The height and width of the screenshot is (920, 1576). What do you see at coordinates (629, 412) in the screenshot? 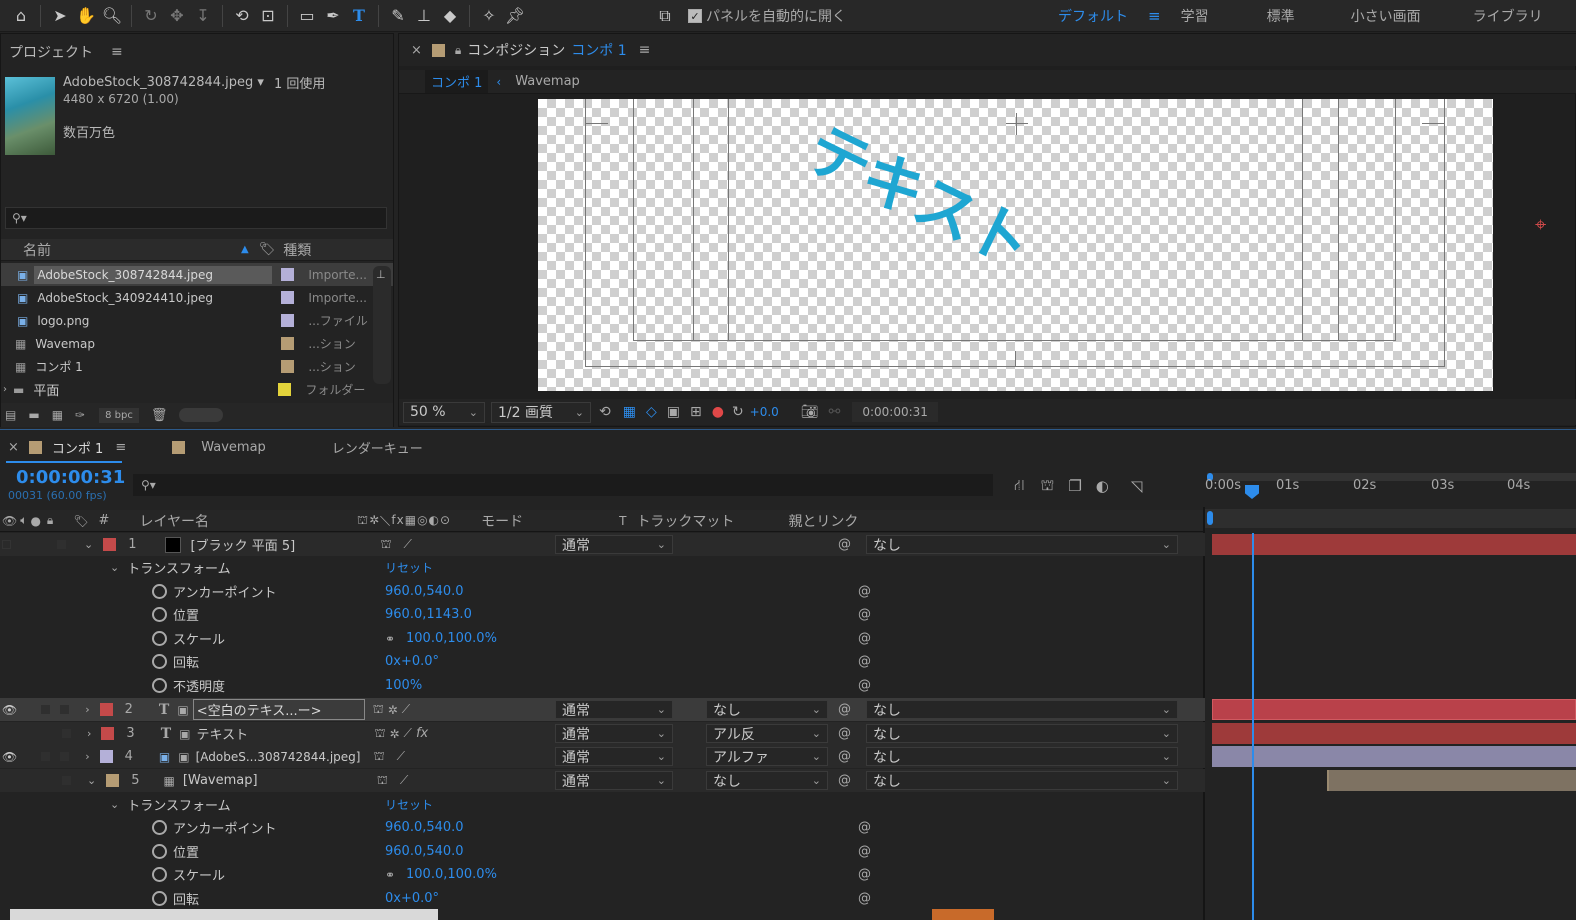
I see `transparency-grid-icon: ▦` at bounding box center [629, 412].